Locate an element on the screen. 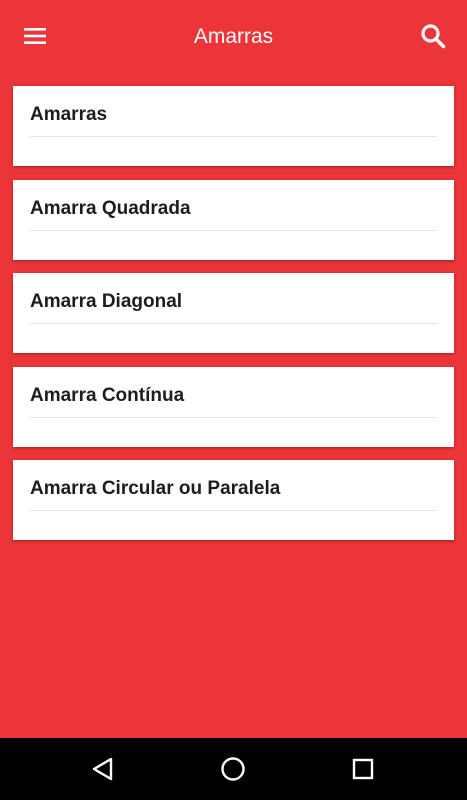 This screenshot has width=467, height=800. recents-button is located at coordinates (363, 769).